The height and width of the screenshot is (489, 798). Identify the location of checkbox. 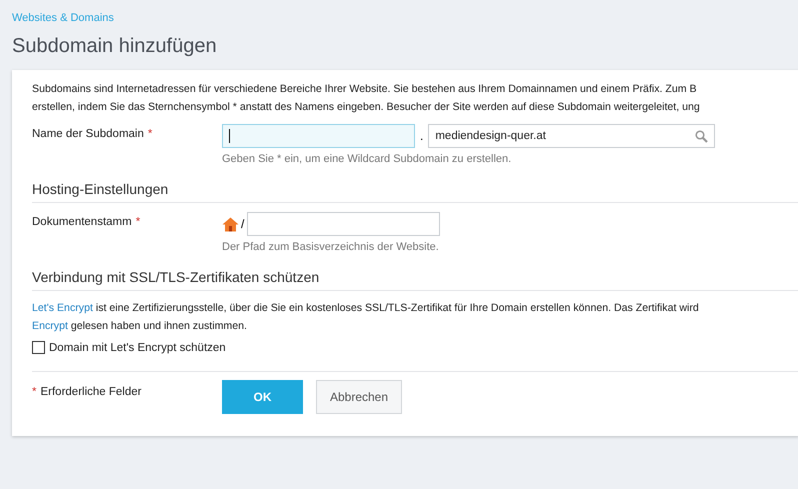
(38, 347).